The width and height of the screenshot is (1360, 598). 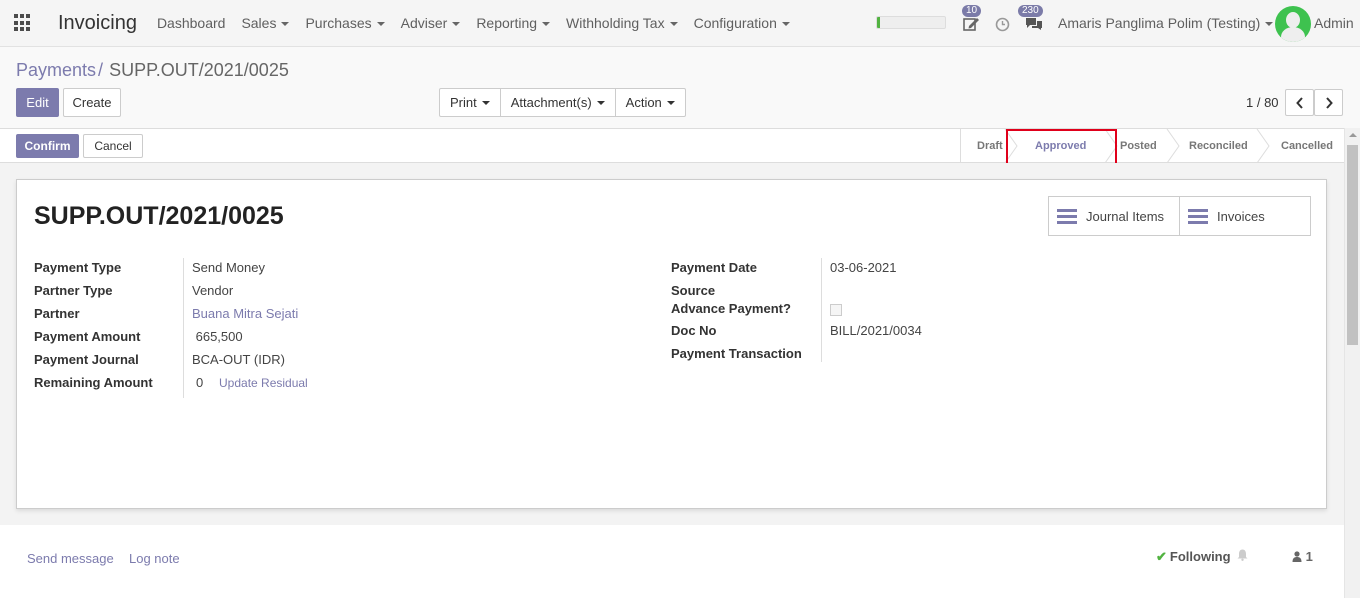 I want to click on action-button-group: Print Attachment(s) Action, so click(x=562, y=102).